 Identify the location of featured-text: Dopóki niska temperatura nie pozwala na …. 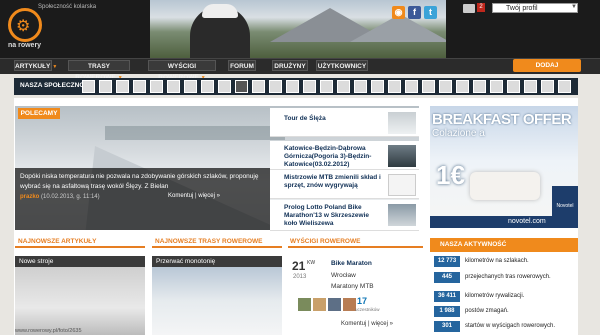
(145, 182).